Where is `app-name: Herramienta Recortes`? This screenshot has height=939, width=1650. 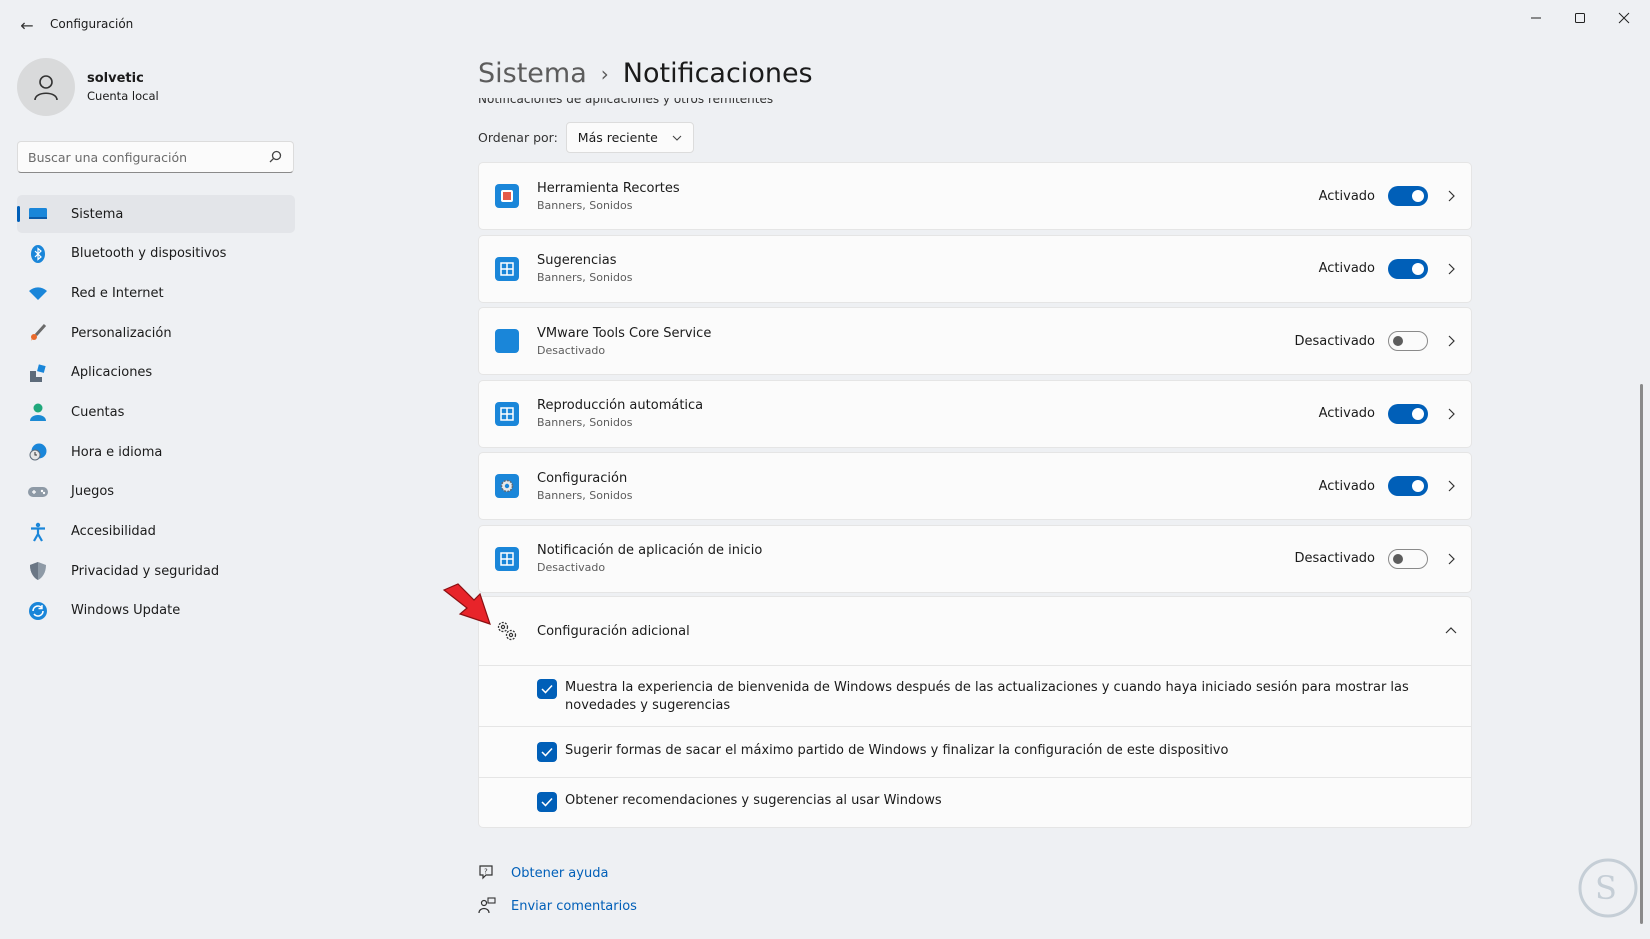
app-name: Herramienta Recortes is located at coordinates (608, 188).